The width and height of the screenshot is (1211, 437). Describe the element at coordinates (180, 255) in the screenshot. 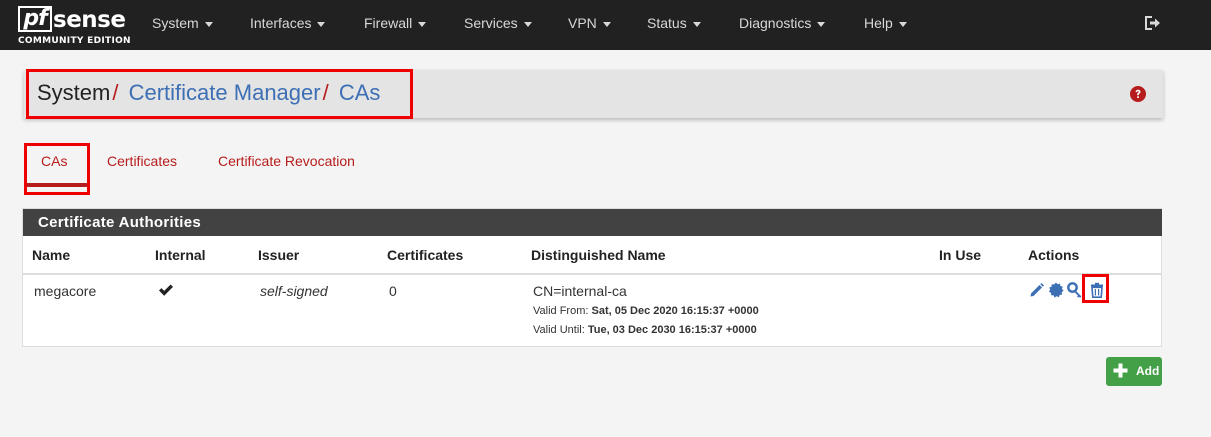

I see `column-header-internal: Internal` at that location.